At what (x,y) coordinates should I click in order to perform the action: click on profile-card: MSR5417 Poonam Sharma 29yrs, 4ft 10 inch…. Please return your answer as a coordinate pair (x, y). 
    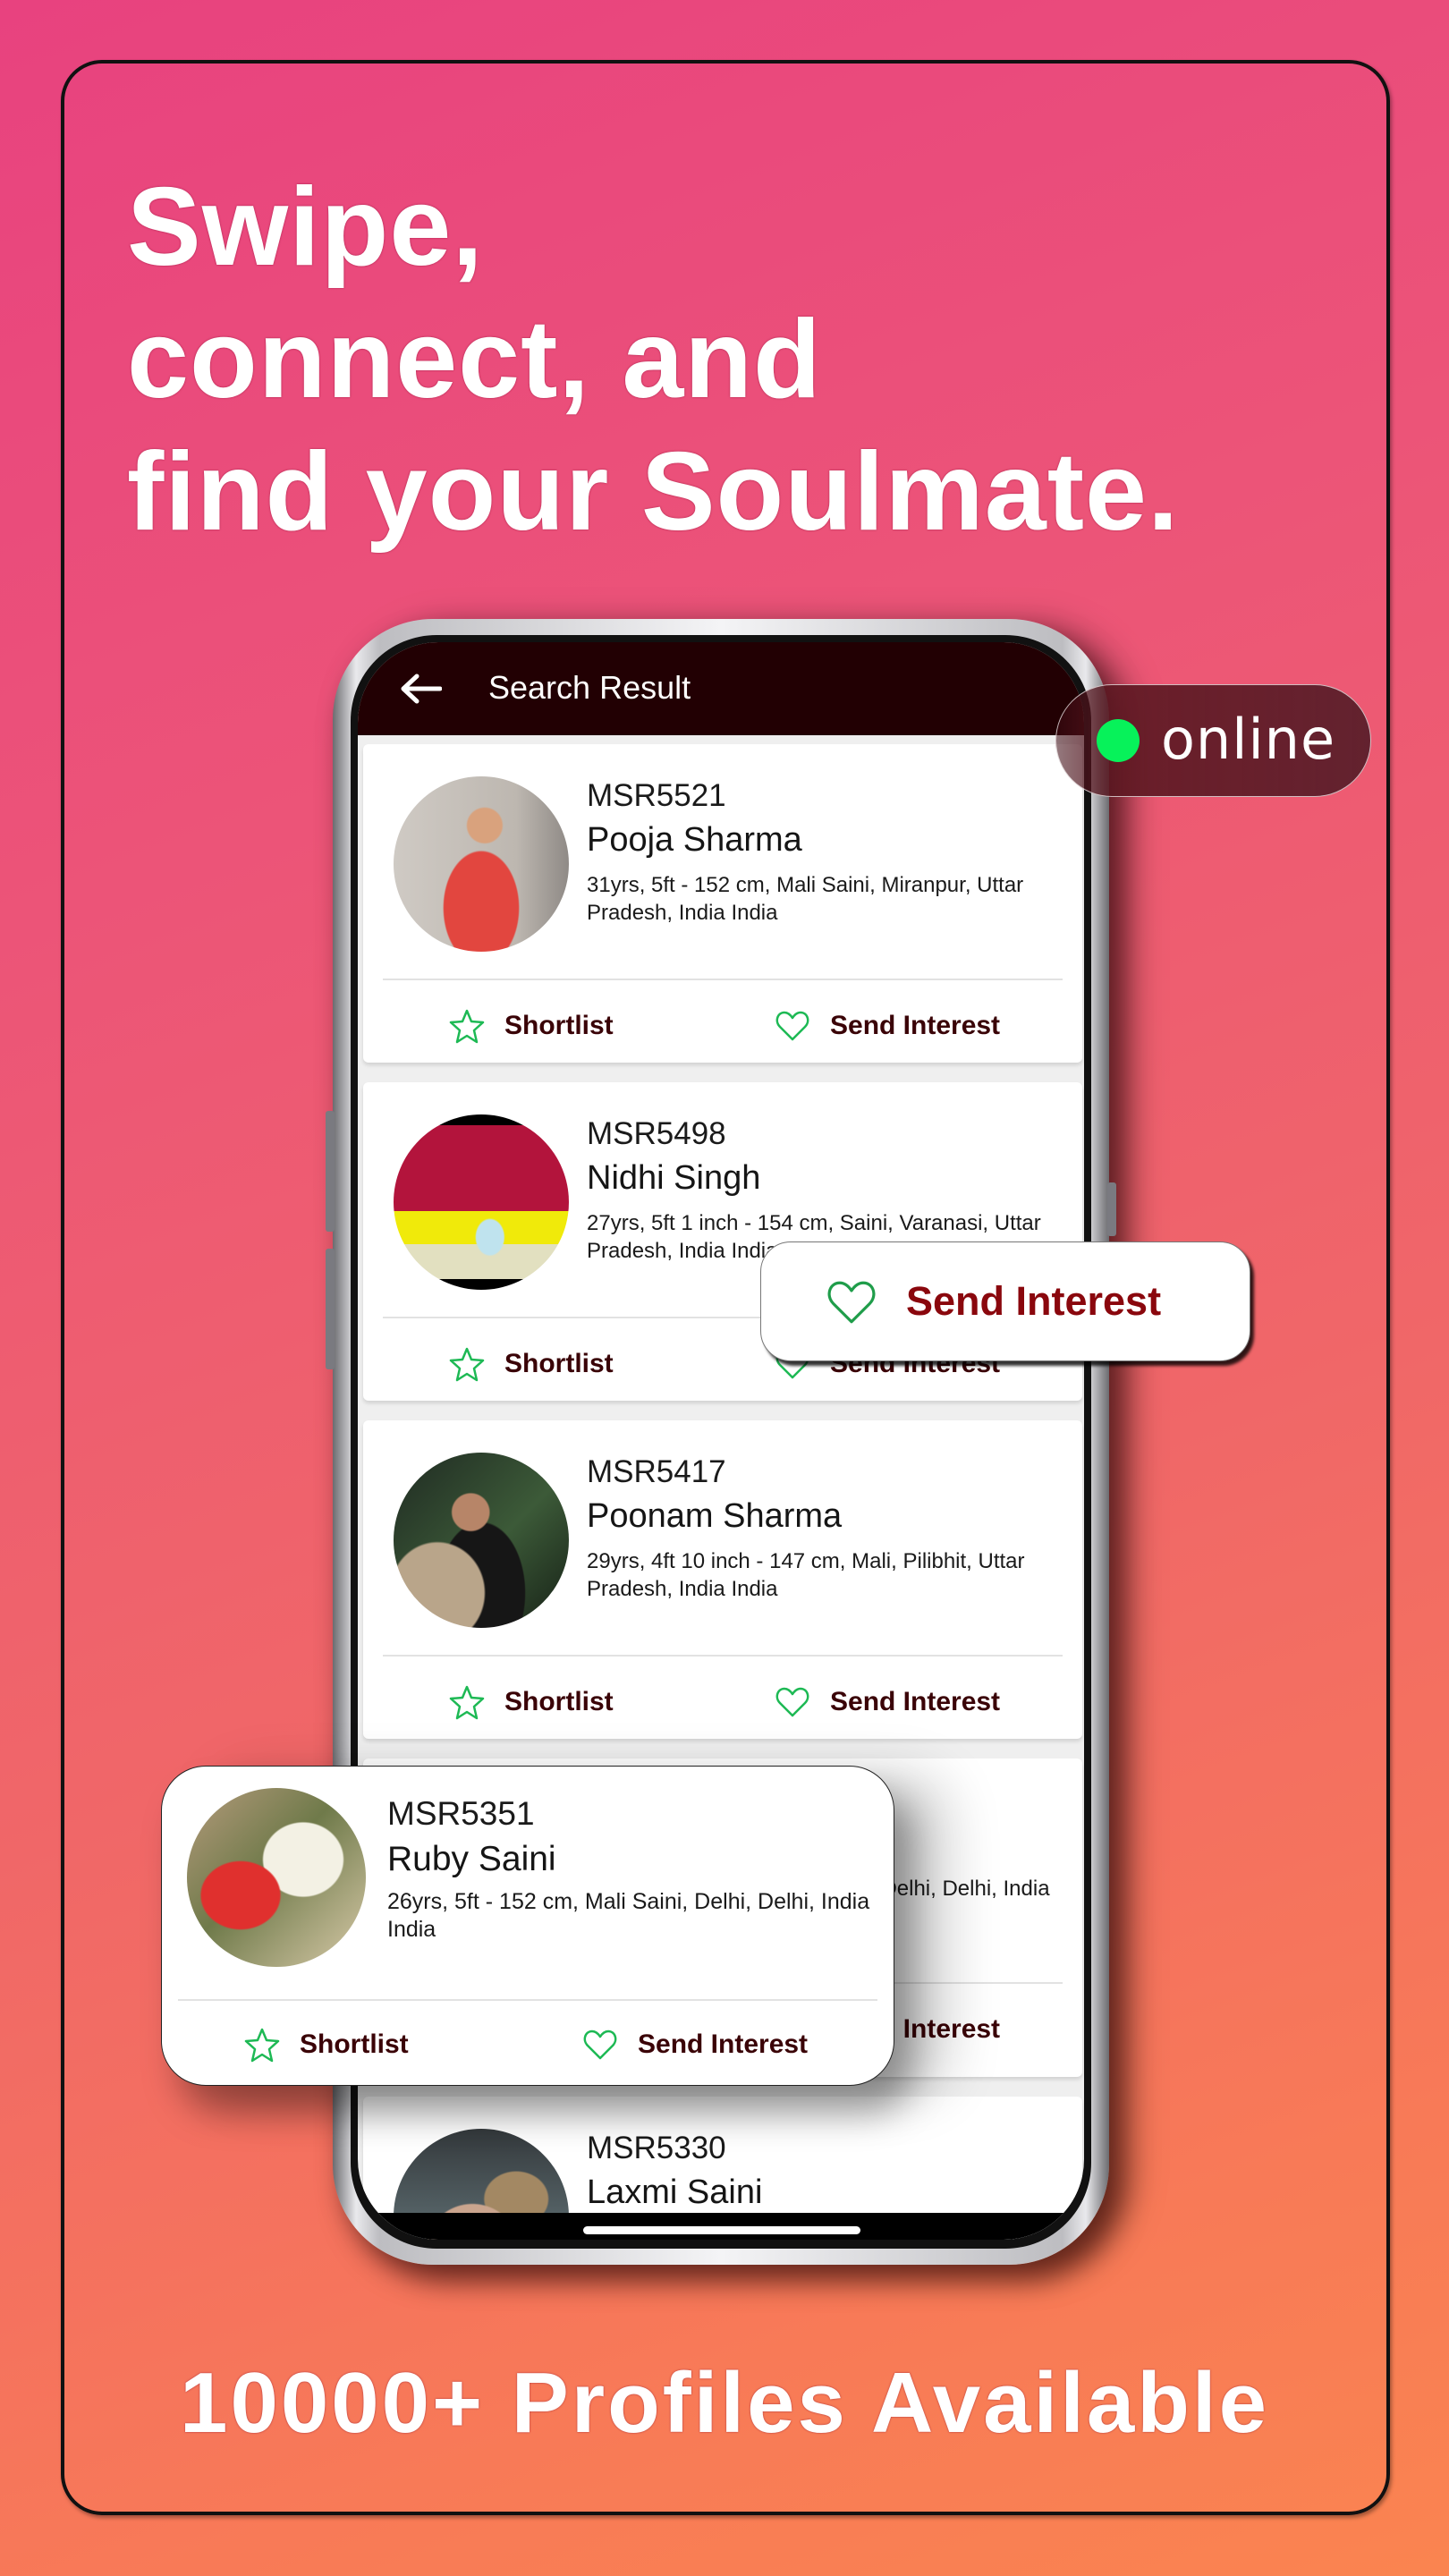
    Looking at the image, I should click on (722, 1579).